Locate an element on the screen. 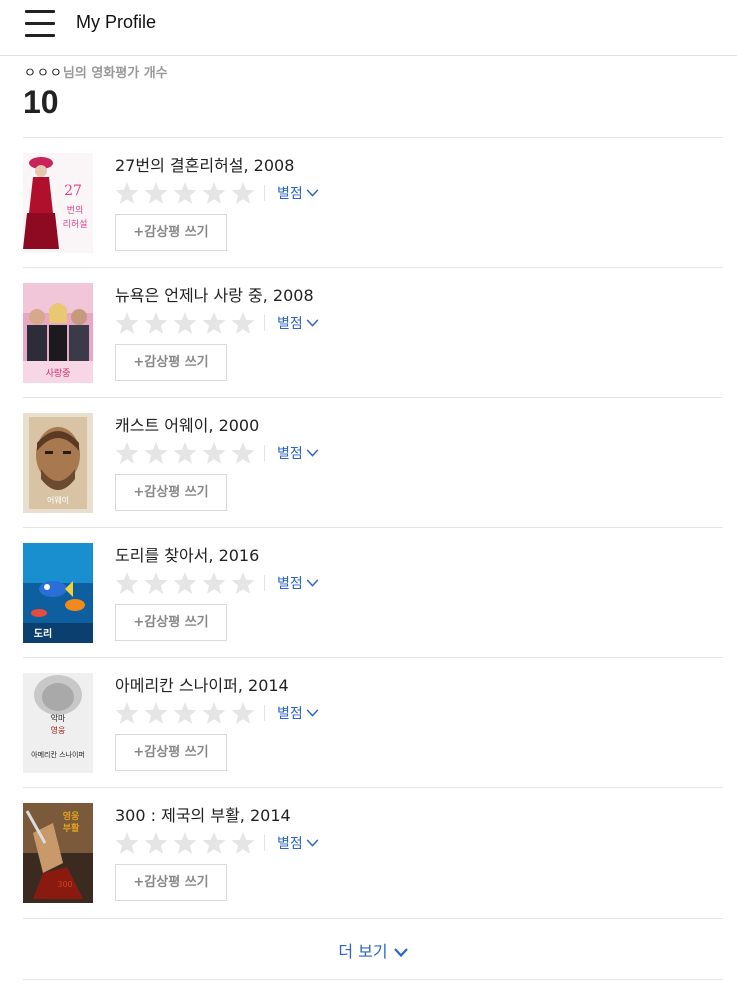 The image size is (737, 988). movie-item: 어웨이 캐스트 어웨이, 2000 별점 +감상평 쓰기 is located at coordinates (373, 462).